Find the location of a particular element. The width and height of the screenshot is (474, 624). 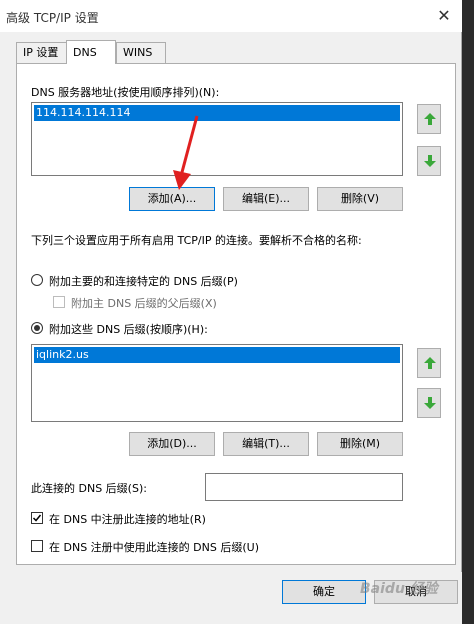

checkbox-use-connection-suffix-label: 在 DNS 注册中使用此连接的 DNS 后缀(U) is located at coordinates (154, 547).